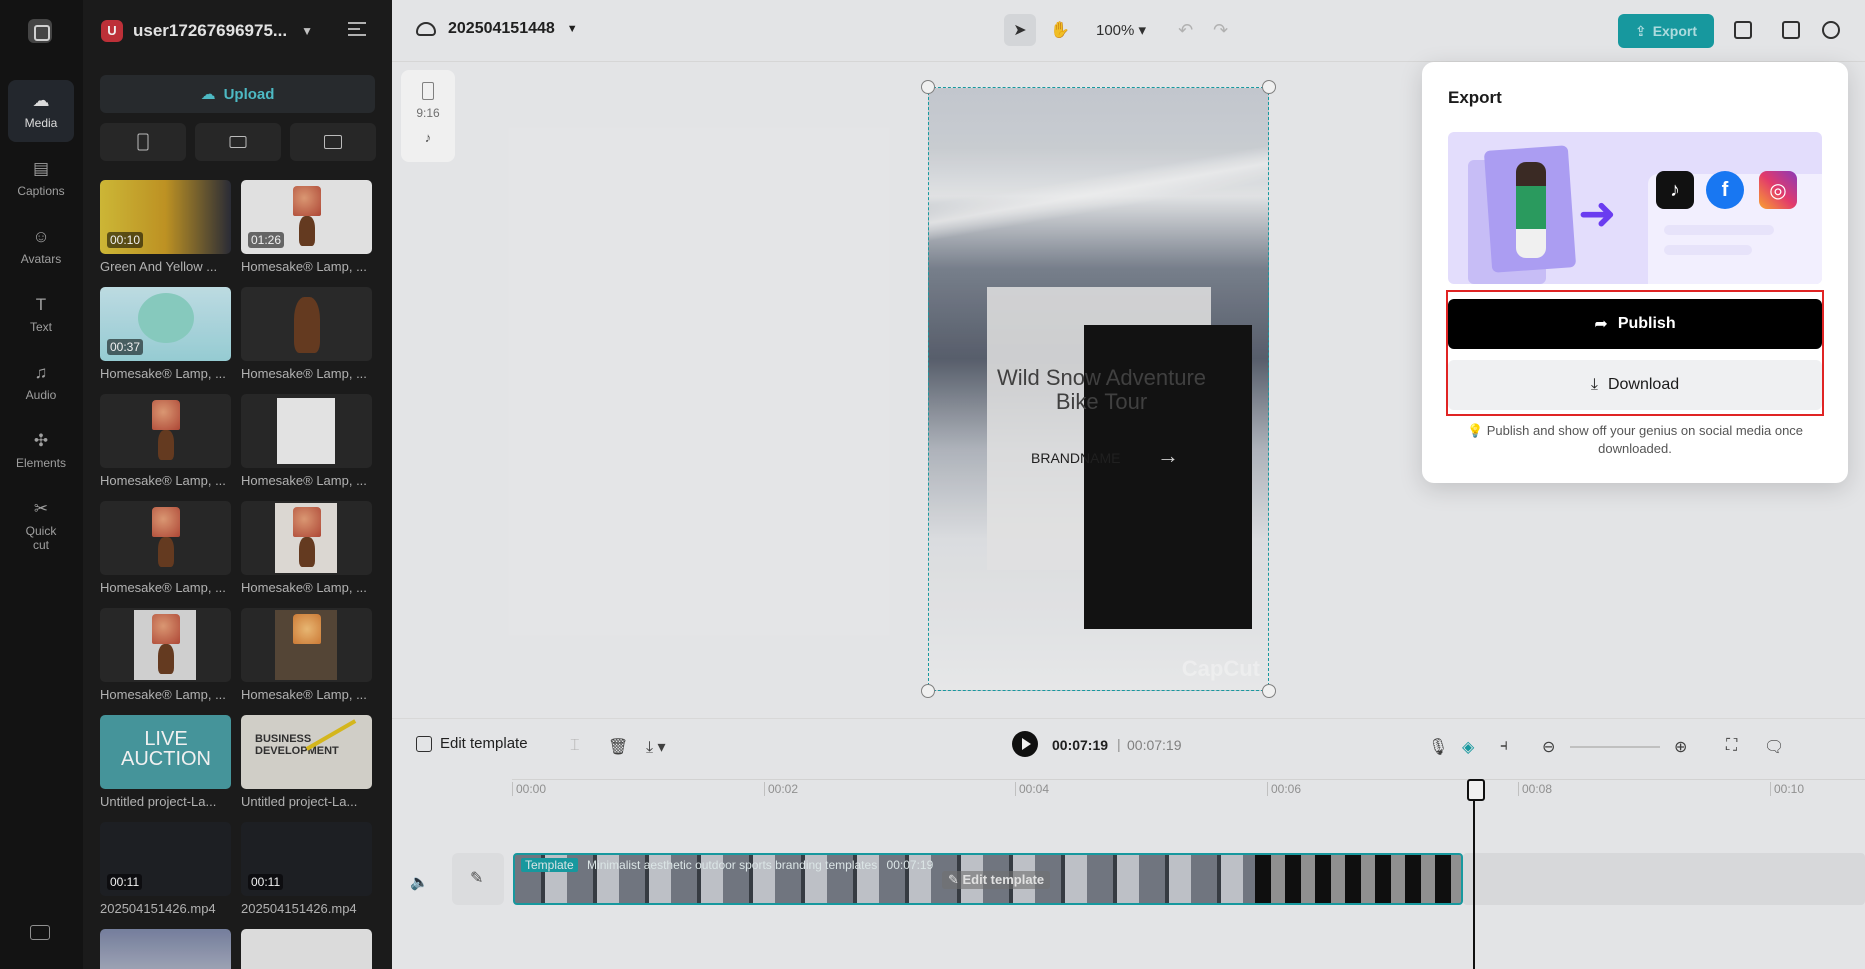  What do you see at coordinates (1778, 190) in the screenshot?
I see `instagram-icon: ◎` at bounding box center [1778, 190].